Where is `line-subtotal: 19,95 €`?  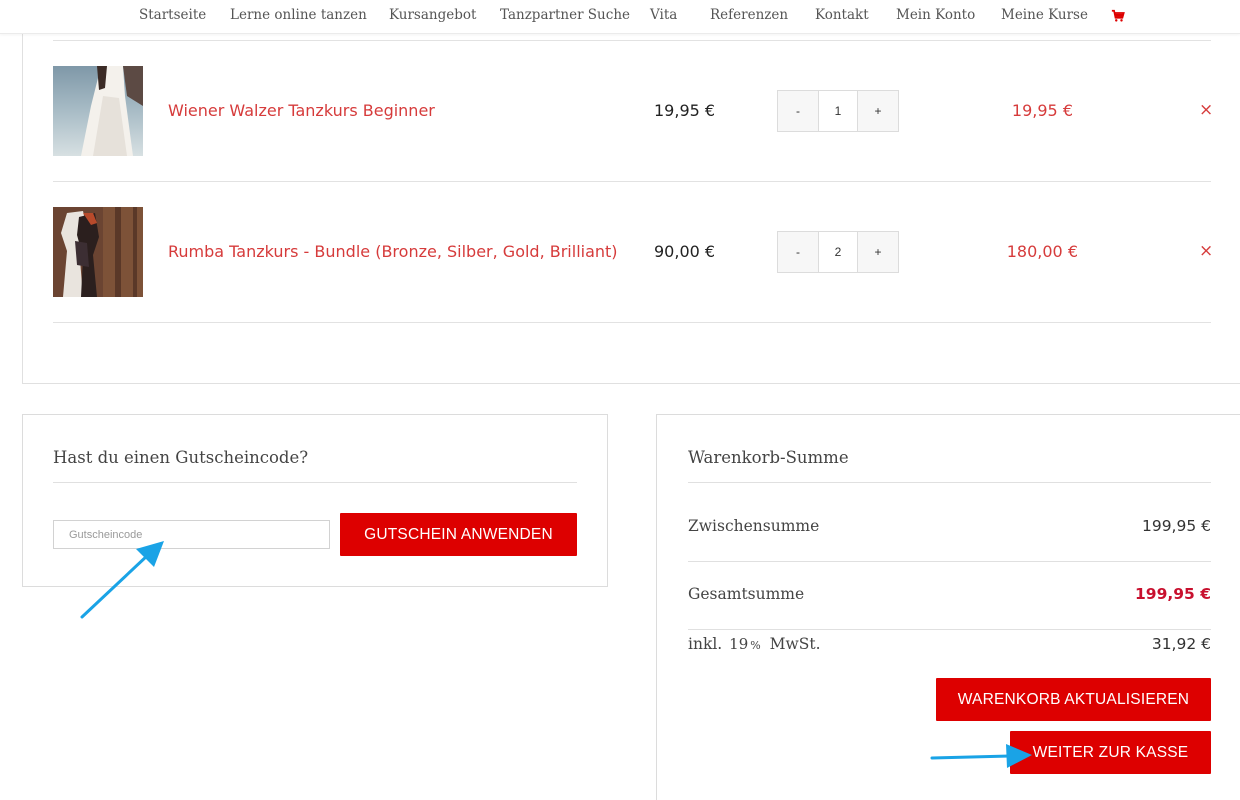 line-subtotal: 19,95 € is located at coordinates (1042, 110).